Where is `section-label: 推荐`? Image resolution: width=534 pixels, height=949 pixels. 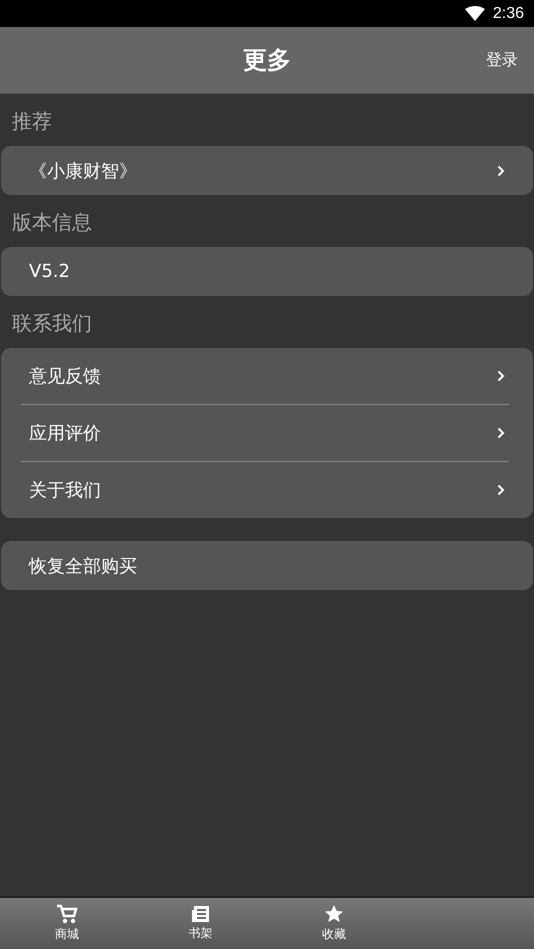
section-label: 推荐 is located at coordinates (32, 121).